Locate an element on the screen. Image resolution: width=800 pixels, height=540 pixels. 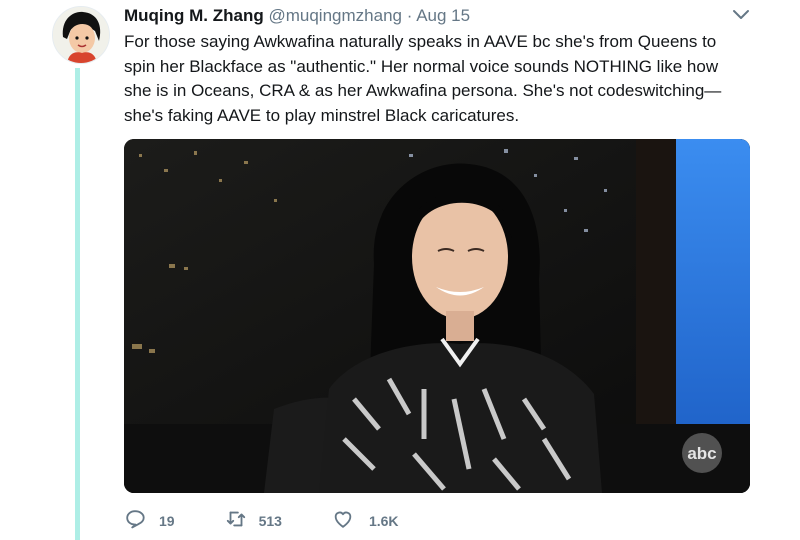
thread-line is located at coordinates (77, 304).